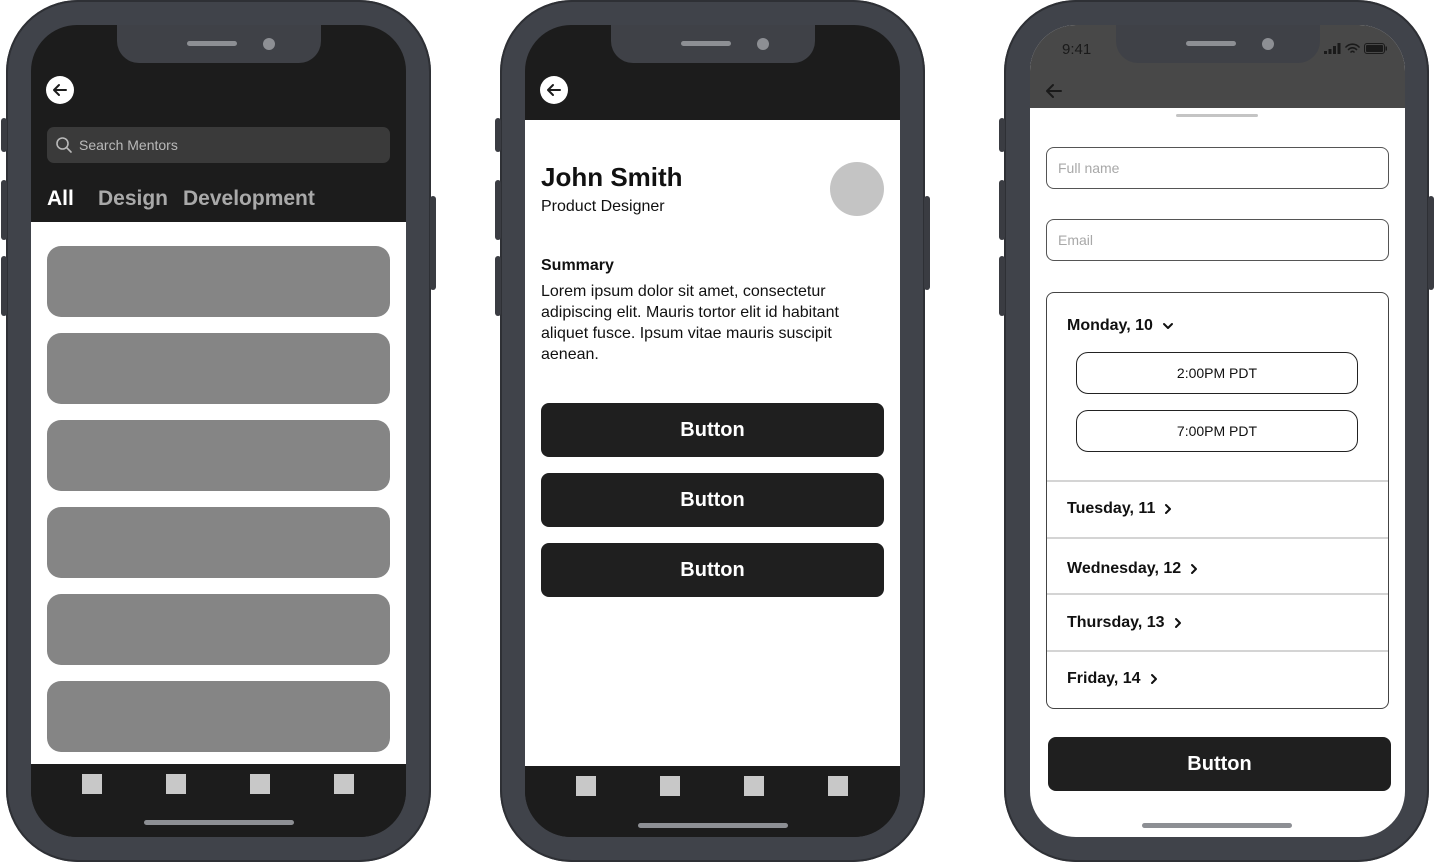 This screenshot has width=1437, height=865. I want to click on bottom-tab-bar, so click(218, 800).